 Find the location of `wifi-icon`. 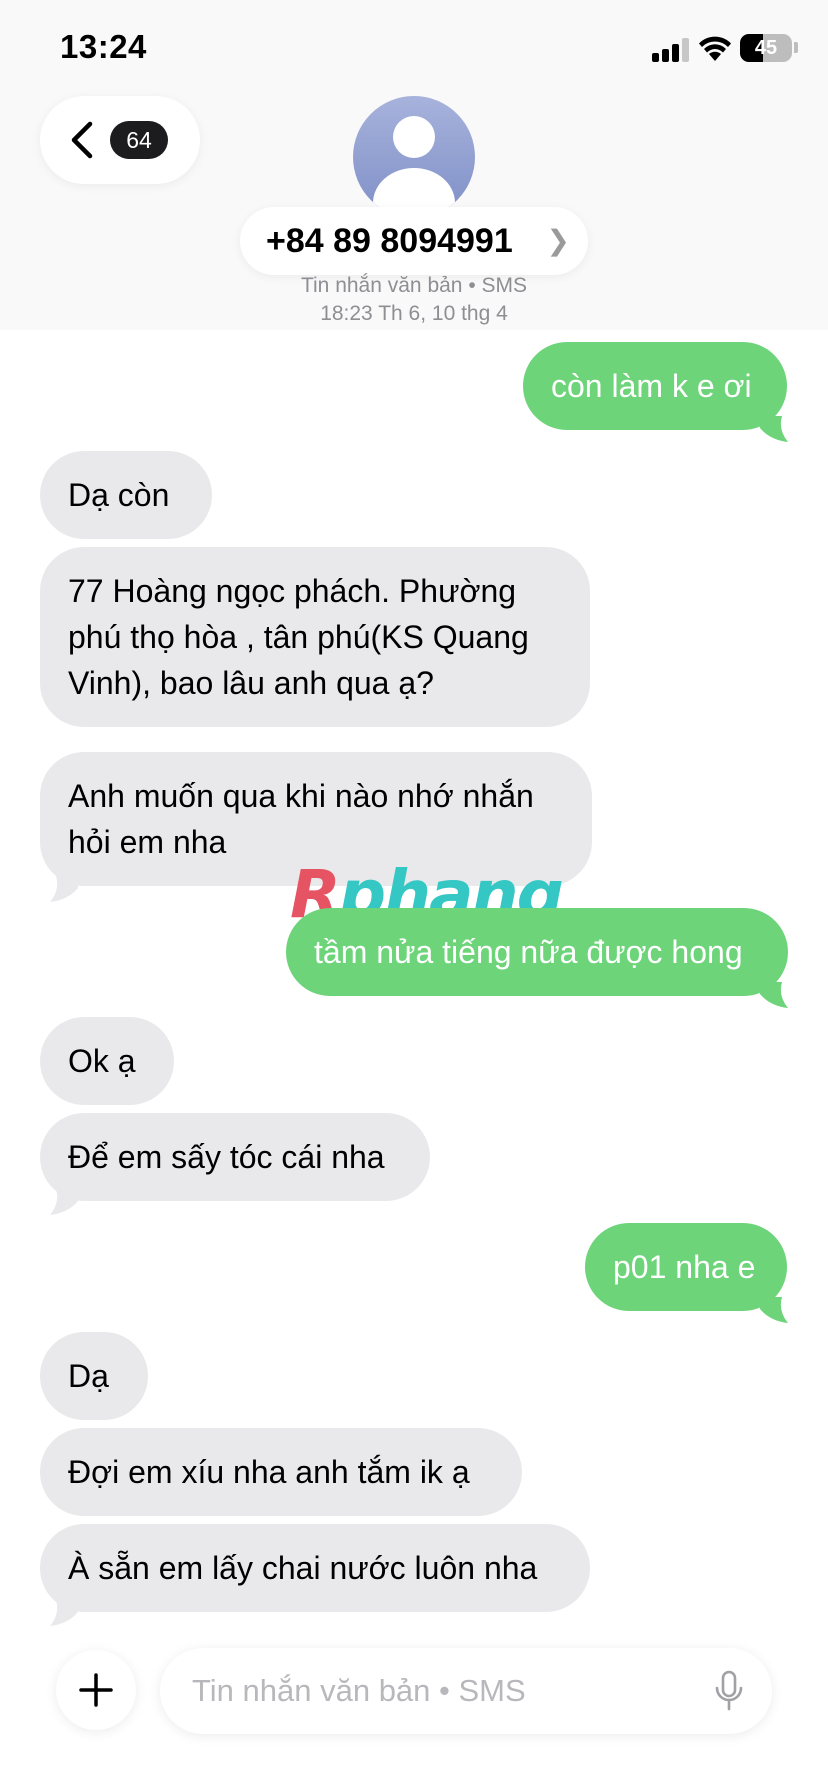

wifi-icon is located at coordinates (715, 48).